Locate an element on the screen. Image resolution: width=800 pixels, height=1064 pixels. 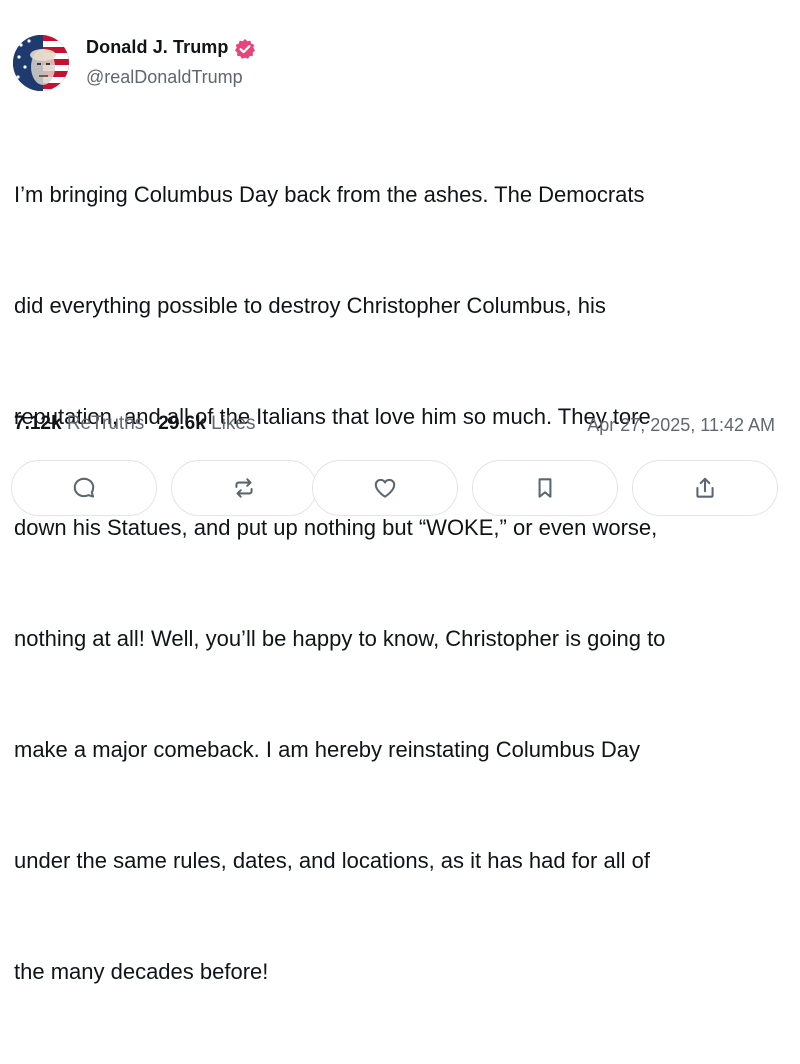
author-name: Donald J. Trump is located at coordinates (157, 47).